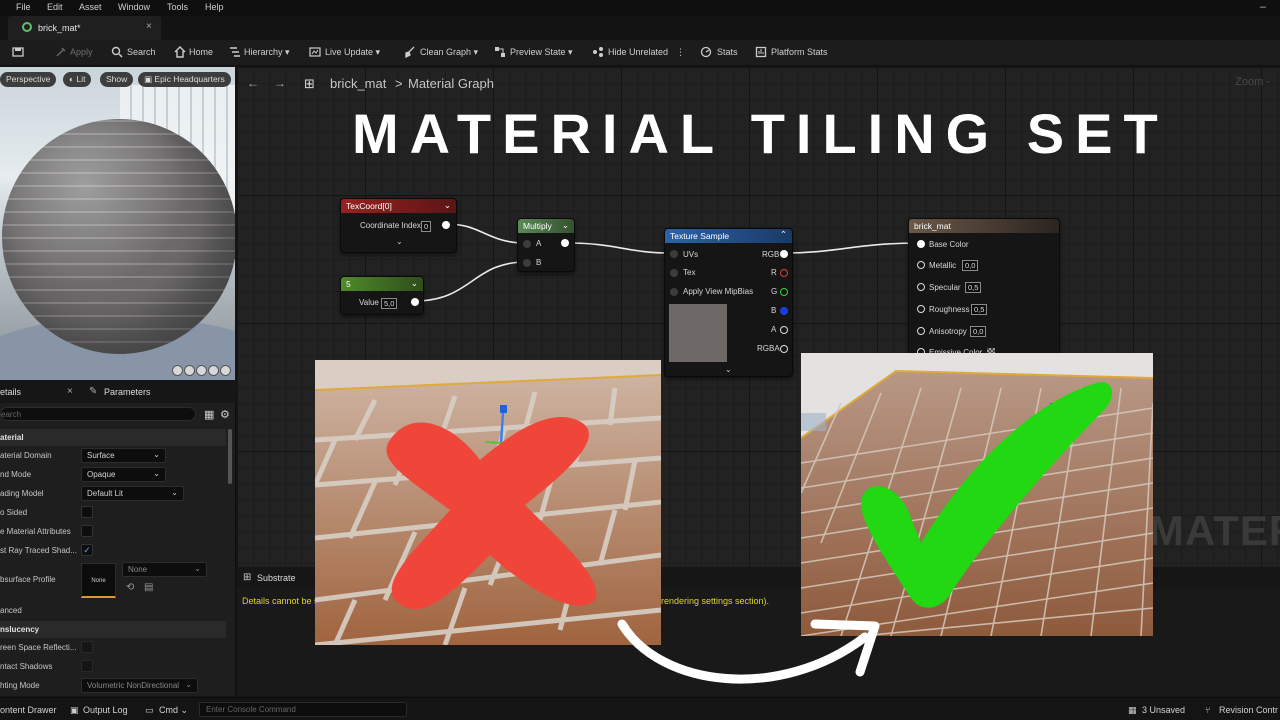 The image size is (1280, 720). What do you see at coordinates (127, 392) in the screenshot?
I see `tab-parameters: Parameters` at bounding box center [127, 392].